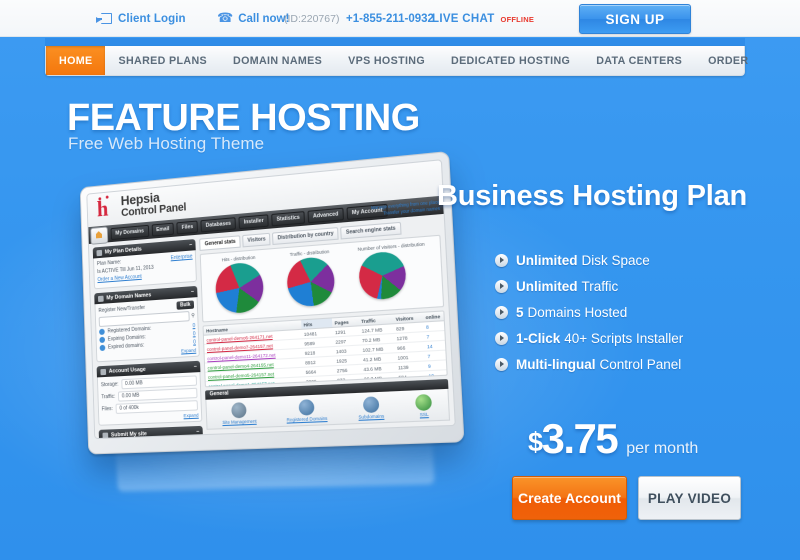  What do you see at coordinates (592, 196) in the screenshot?
I see `plan-title: Business Hosting Plan` at bounding box center [592, 196].